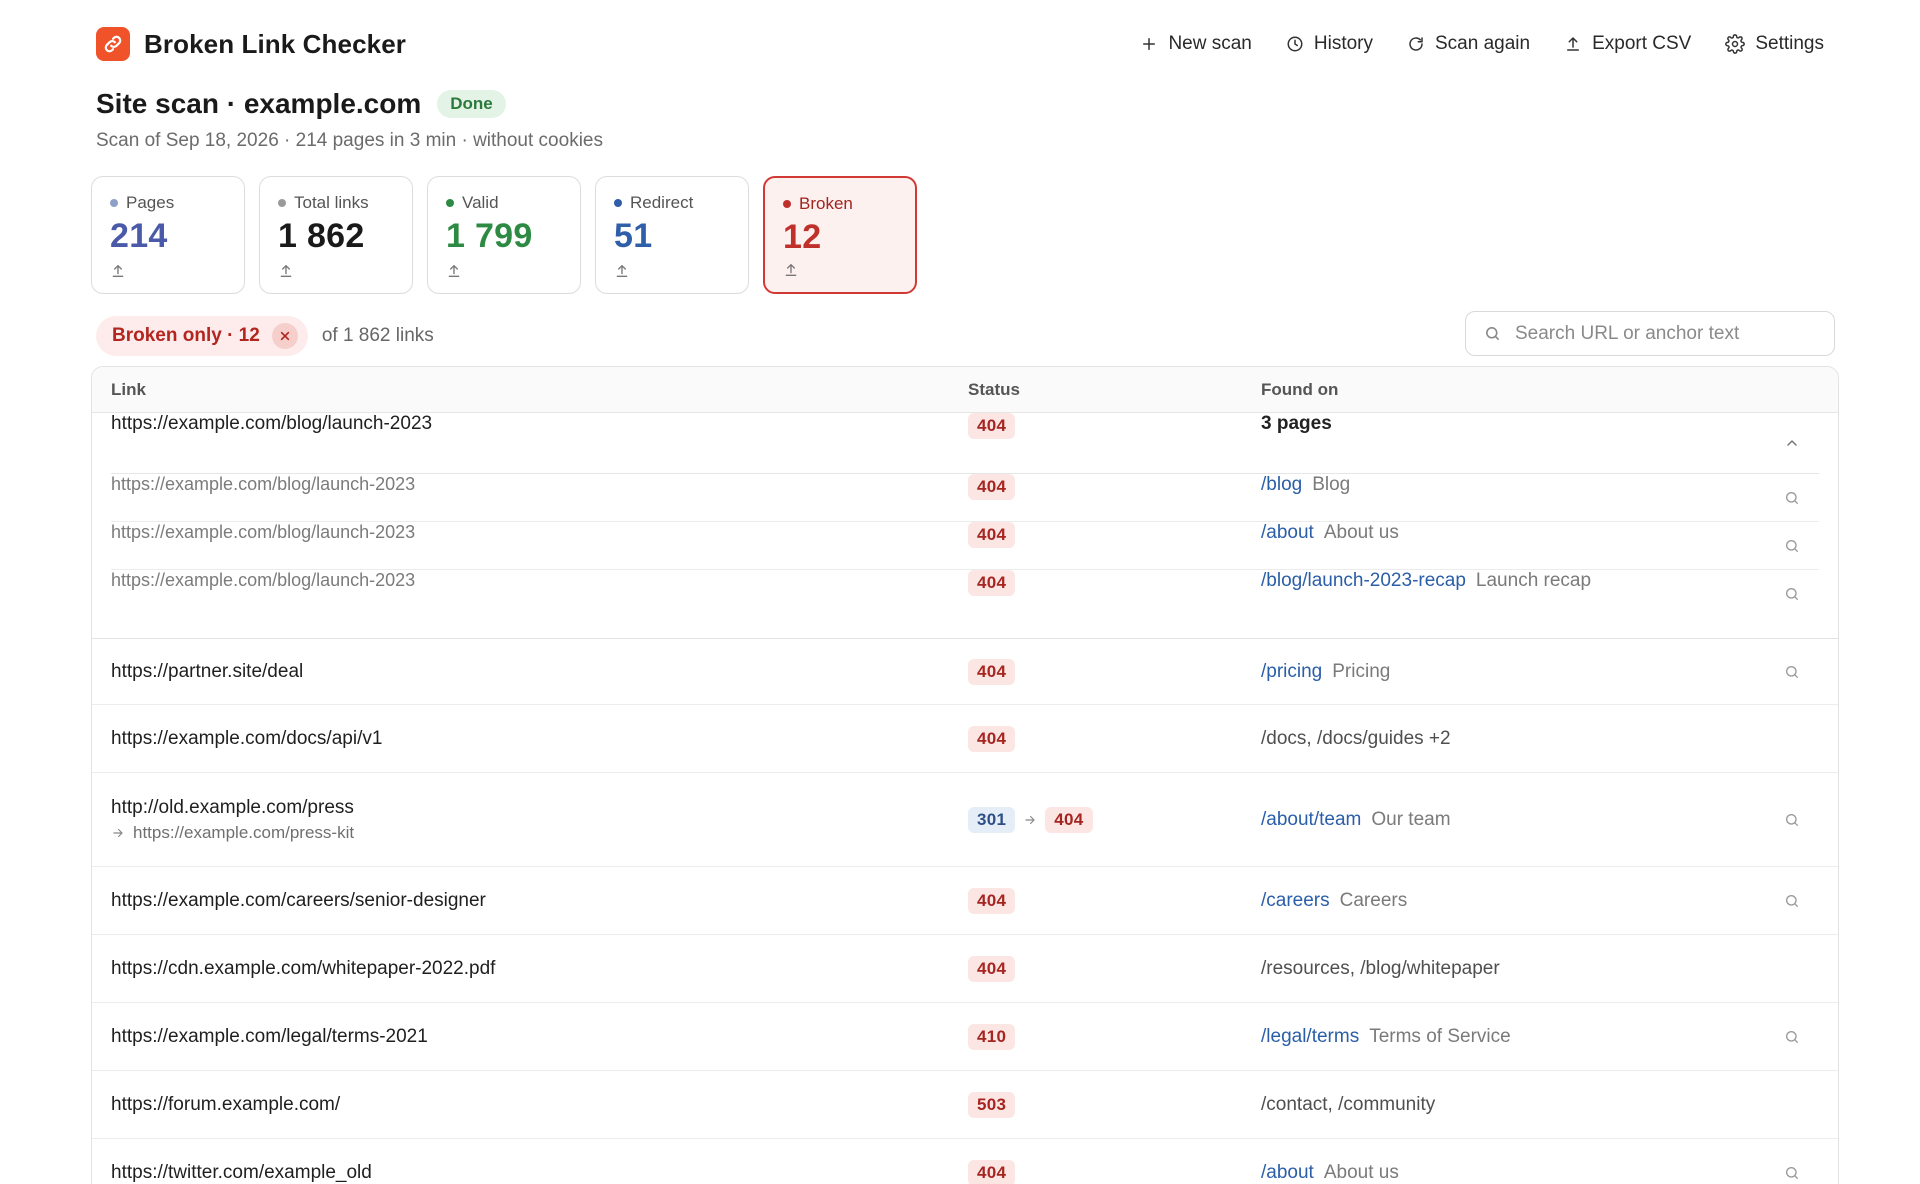 The height and width of the screenshot is (1184, 1920). What do you see at coordinates (225, 1105) in the screenshot?
I see `link-url: https://forum.example.com/` at bounding box center [225, 1105].